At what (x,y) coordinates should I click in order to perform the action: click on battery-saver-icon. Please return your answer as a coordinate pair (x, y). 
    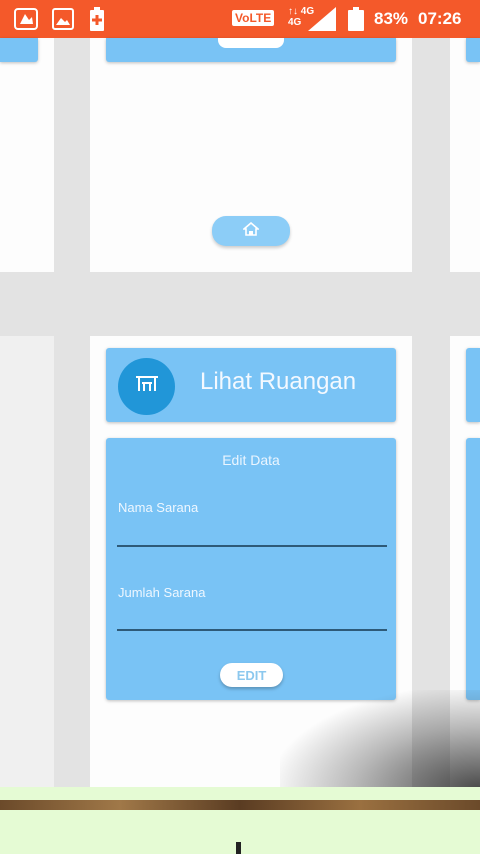
    Looking at the image, I should click on (97, 19).